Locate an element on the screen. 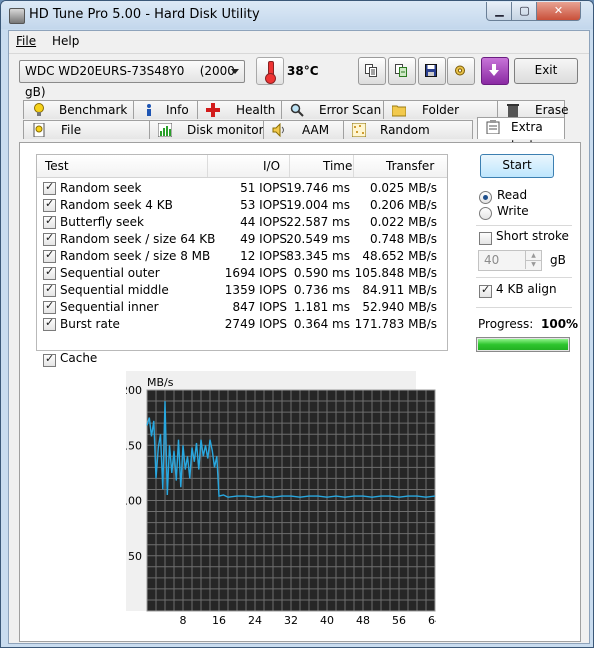 The width and height of the screenshot is (594, 648). health-cross-icon is located at coordinates (213, 110).